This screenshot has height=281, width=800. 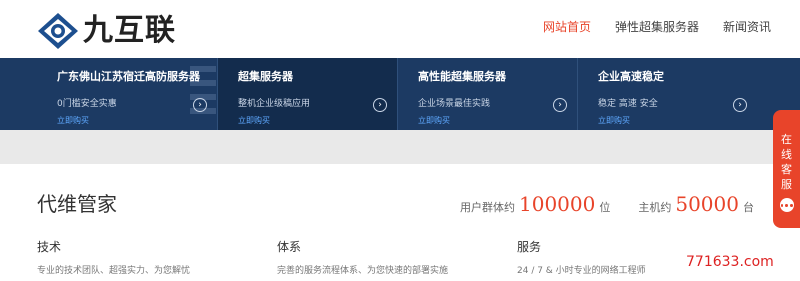 I want to click on panel-title: 广东佛山江苏宿迁高防服务器, so click(x=128, y=76).